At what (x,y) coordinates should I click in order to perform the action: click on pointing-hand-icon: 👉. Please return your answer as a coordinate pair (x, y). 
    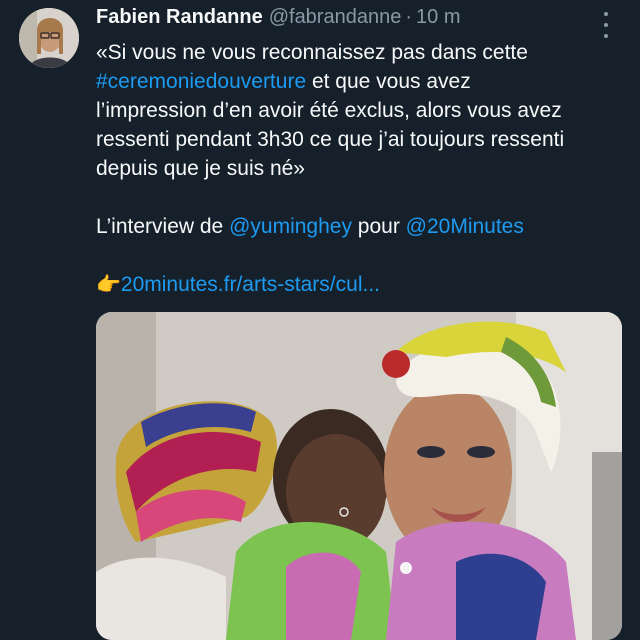
    Looking at the image, I should click on (108, 285).